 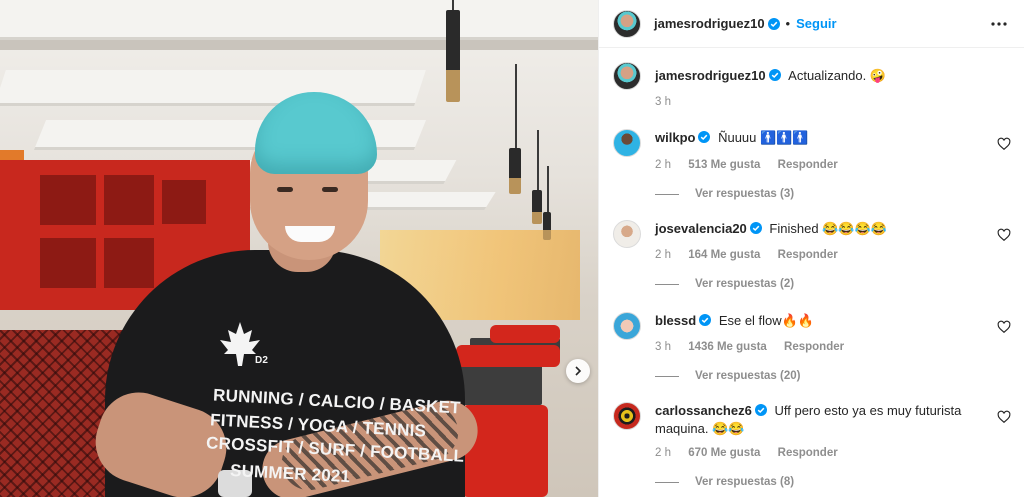 I want to click on post-caption: jamesrodriguez10 Actualizando. 🤪 3 h, so click(x=813, y=87).